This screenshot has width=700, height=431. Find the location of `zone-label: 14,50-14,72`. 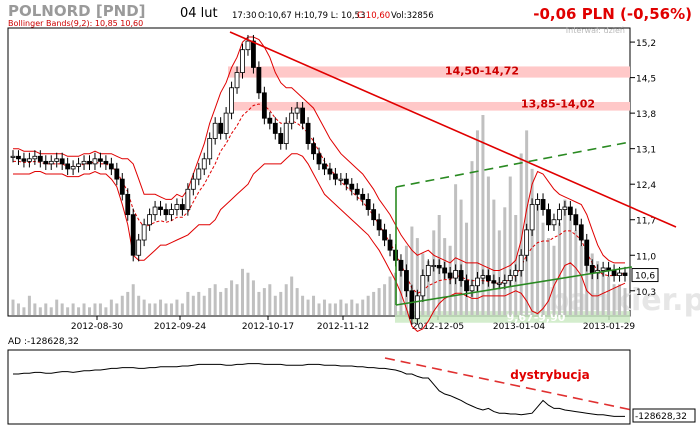

zone-label: 14,50-14,72 is located at coordinates (482, 71).